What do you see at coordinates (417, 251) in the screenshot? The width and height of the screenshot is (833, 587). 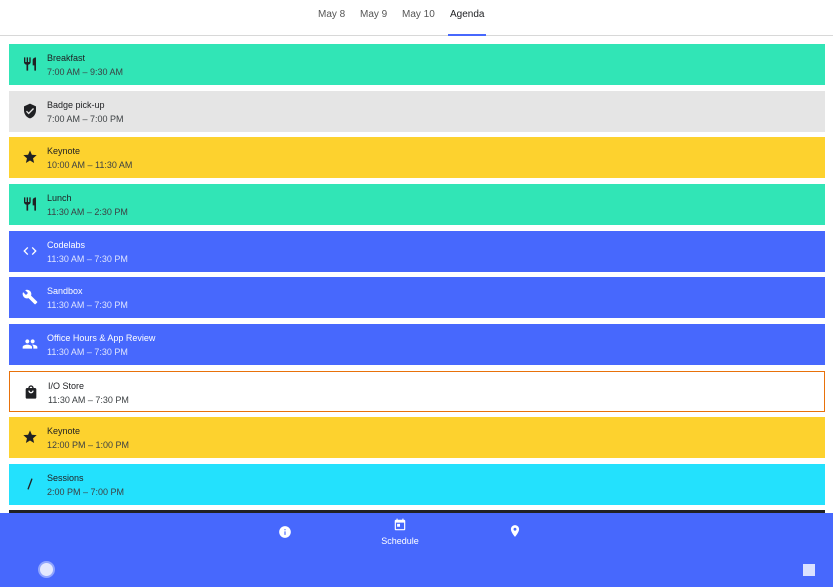 I see `agenda-item-codelabs: Codelabs 11:30 AM – 7:30 PM` at bounding box center [417, 251].